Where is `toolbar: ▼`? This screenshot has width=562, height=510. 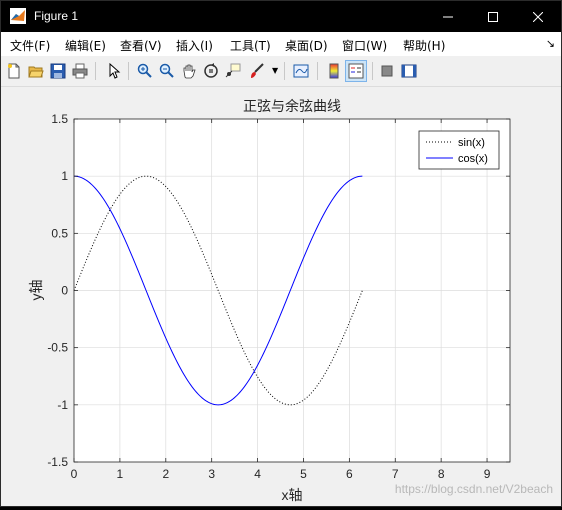 toolbar: ▼ is located at coordinates (281, 71).